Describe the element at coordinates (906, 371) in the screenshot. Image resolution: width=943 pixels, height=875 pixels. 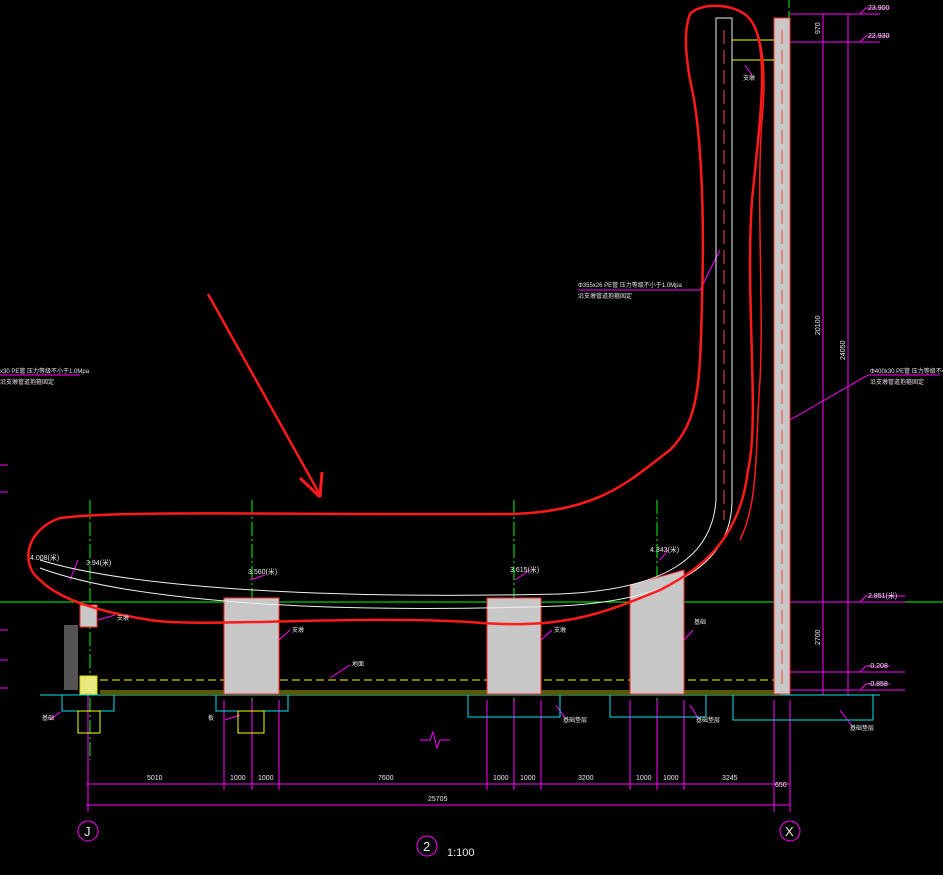
I see `pipe-note-right-1: Φ400x30 PE管 压力等级不小于` at that location.